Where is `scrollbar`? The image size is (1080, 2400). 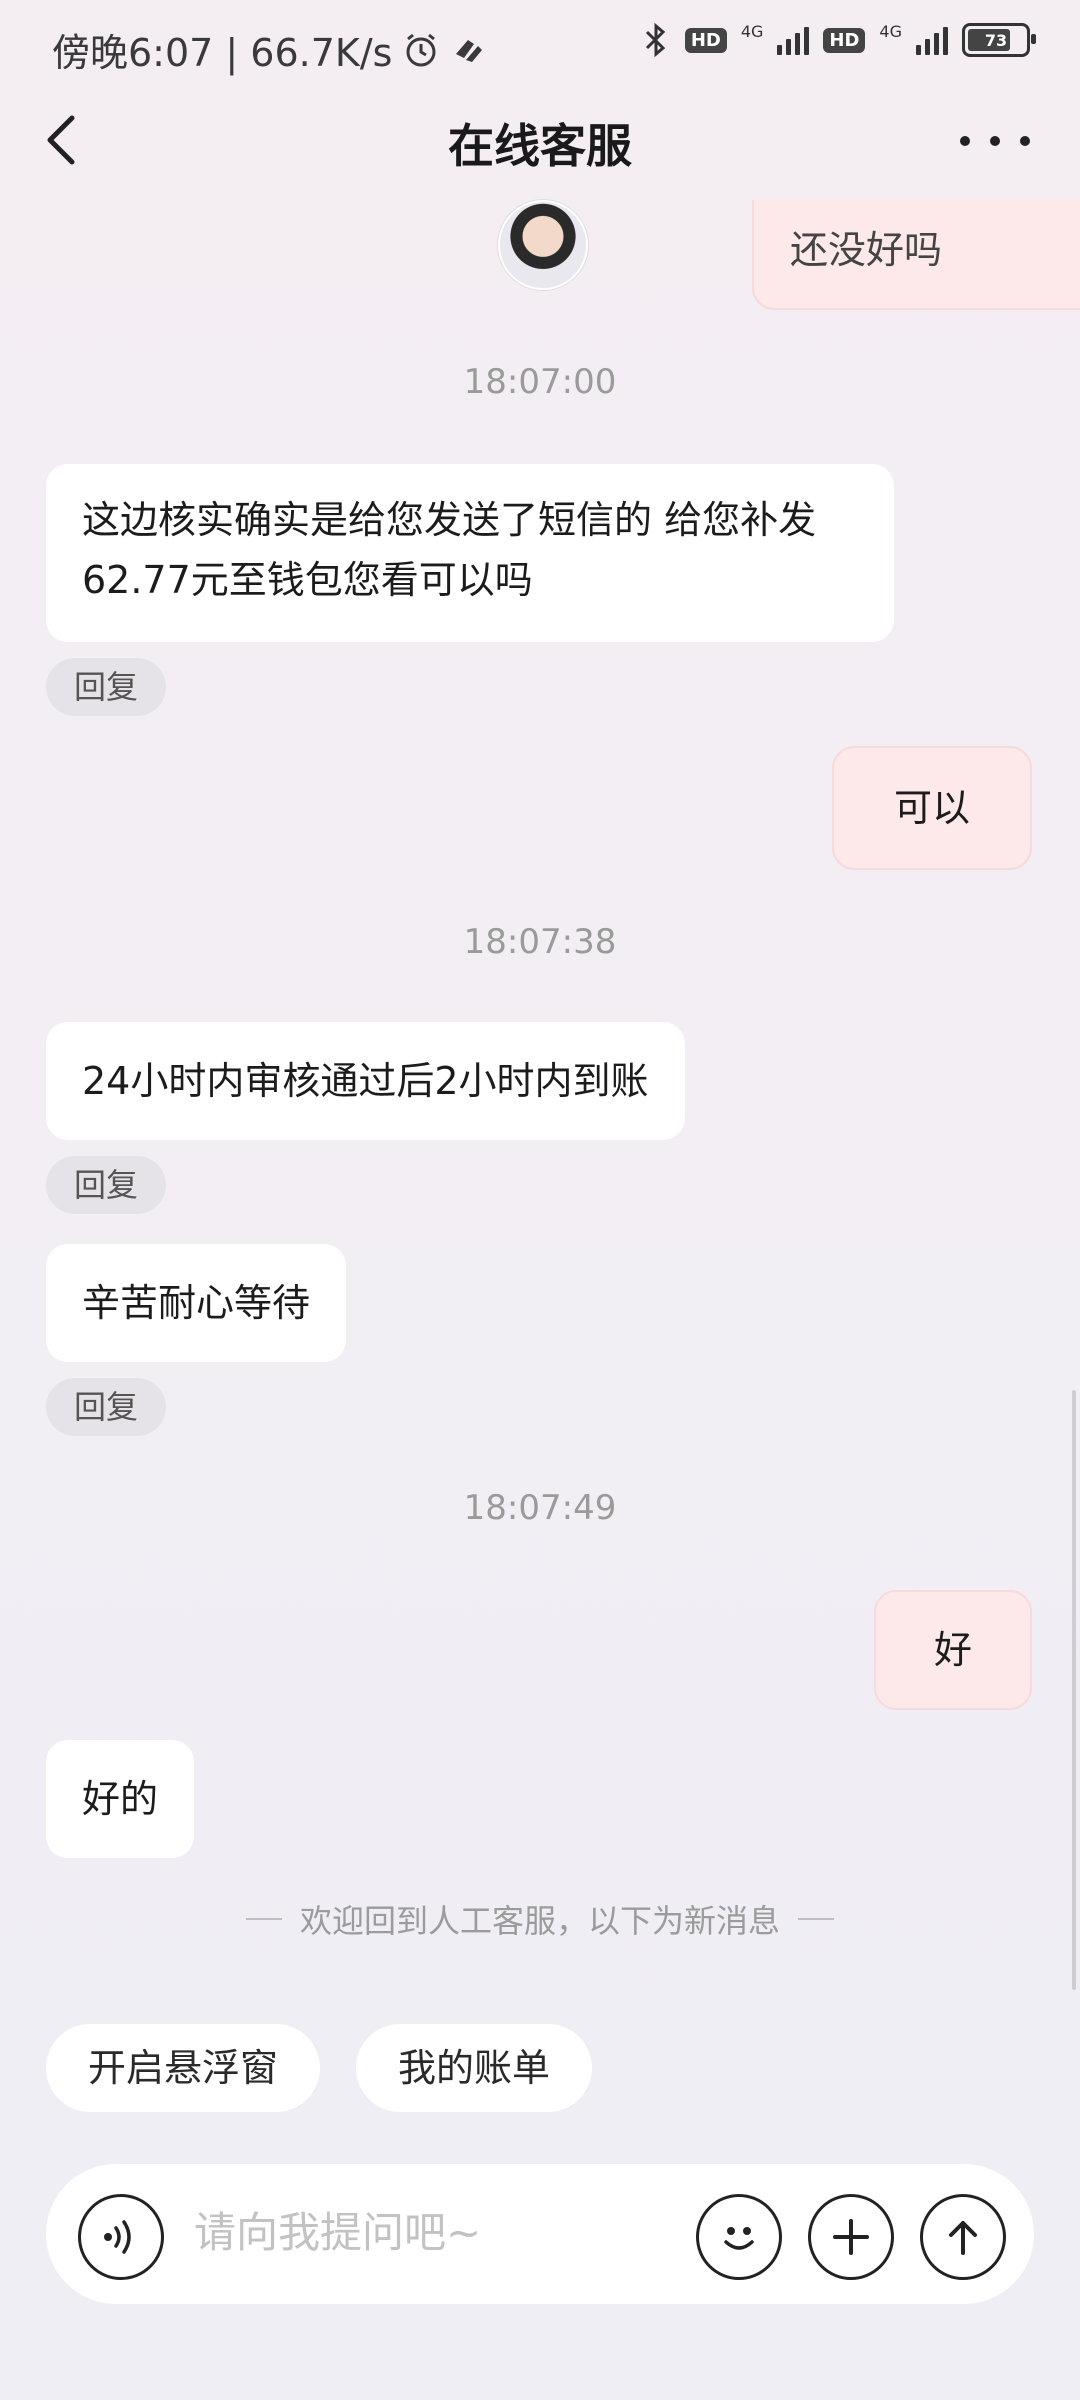
scrollbar is located at coordinates (1074, 1690).